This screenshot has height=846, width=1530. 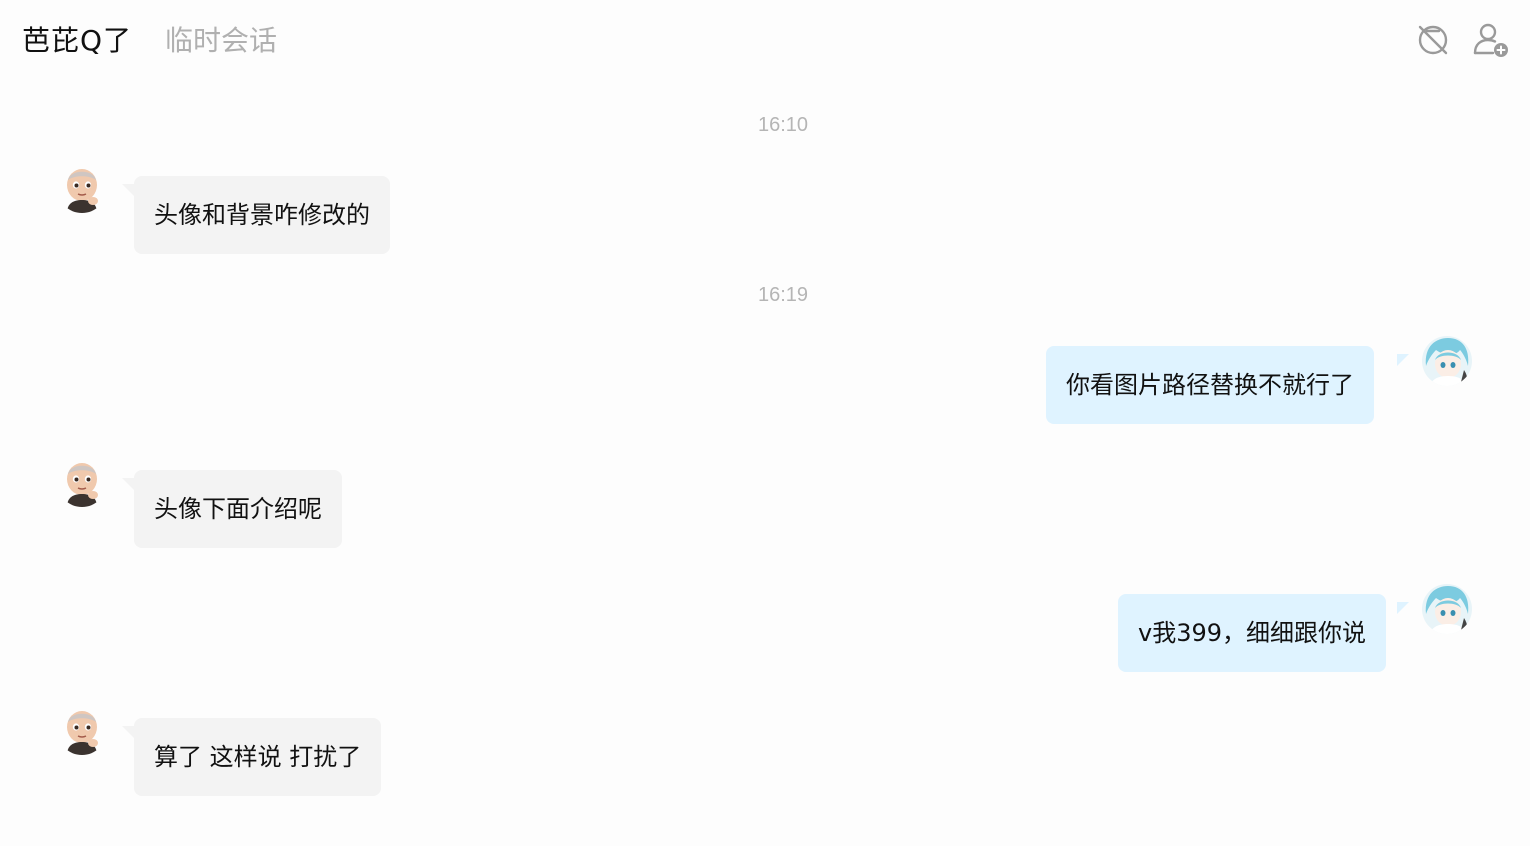 I want to click on add-friend-button, so click(x=1490, y=40).